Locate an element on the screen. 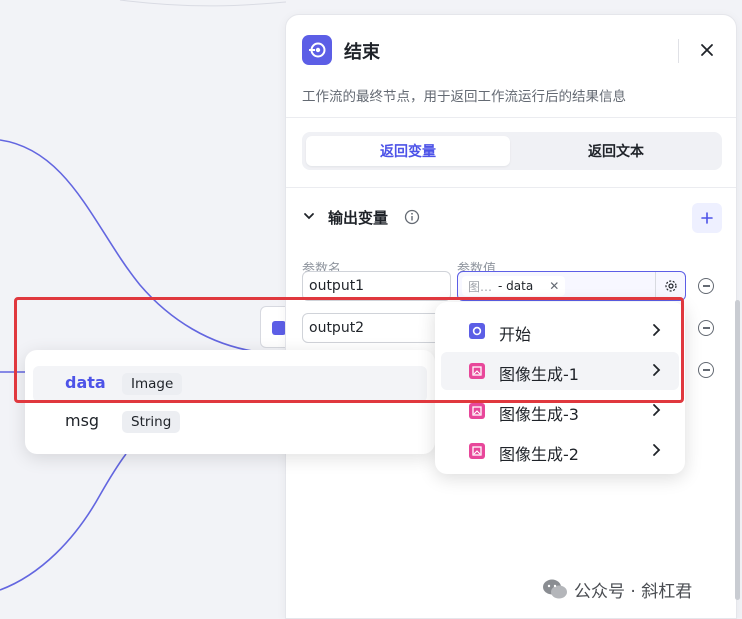  watermark-text: 公众号 · 斜杠君 is located at coordinates (633, 591).